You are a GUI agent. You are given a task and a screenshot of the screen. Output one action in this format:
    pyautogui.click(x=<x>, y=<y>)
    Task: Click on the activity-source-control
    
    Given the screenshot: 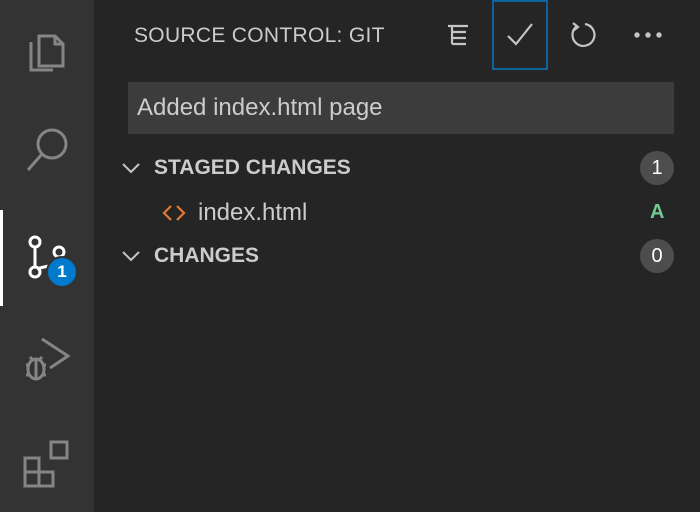 What is the action you would take?
    pyautogui.click(x=47, y=256)
    